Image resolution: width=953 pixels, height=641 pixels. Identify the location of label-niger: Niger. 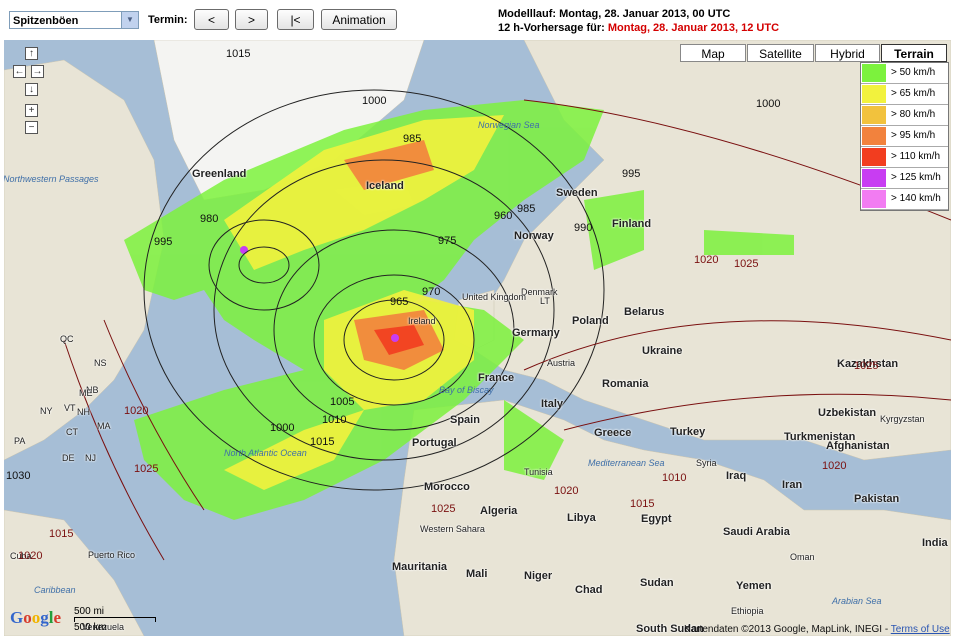
(538, 576).